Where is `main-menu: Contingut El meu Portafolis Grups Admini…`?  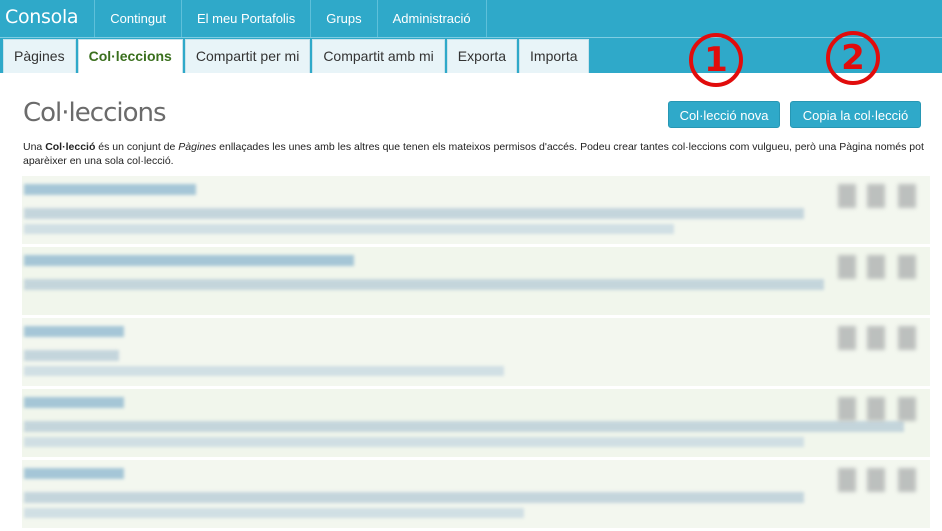
main-menu: Contingut El meu Portafolis Grups Admini… is located at coordinates (290, 18).